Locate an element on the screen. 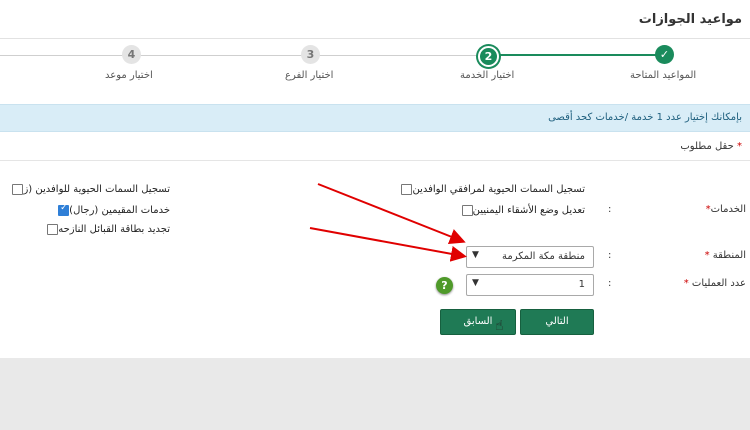 The width and height of the screenshot is (750, 430). required-star: * is located at coordinates (739, 146).